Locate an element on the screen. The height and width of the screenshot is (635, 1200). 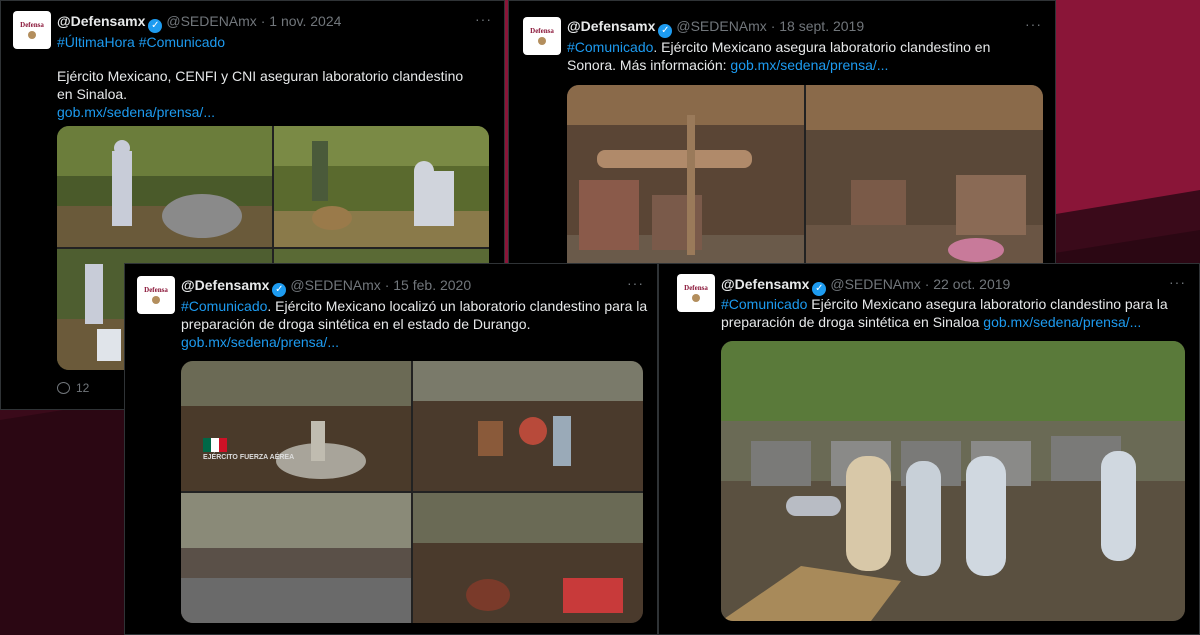
watermark-text: EJÉRCITO FUERZA AÉREA is located at coordinates (249, 457).